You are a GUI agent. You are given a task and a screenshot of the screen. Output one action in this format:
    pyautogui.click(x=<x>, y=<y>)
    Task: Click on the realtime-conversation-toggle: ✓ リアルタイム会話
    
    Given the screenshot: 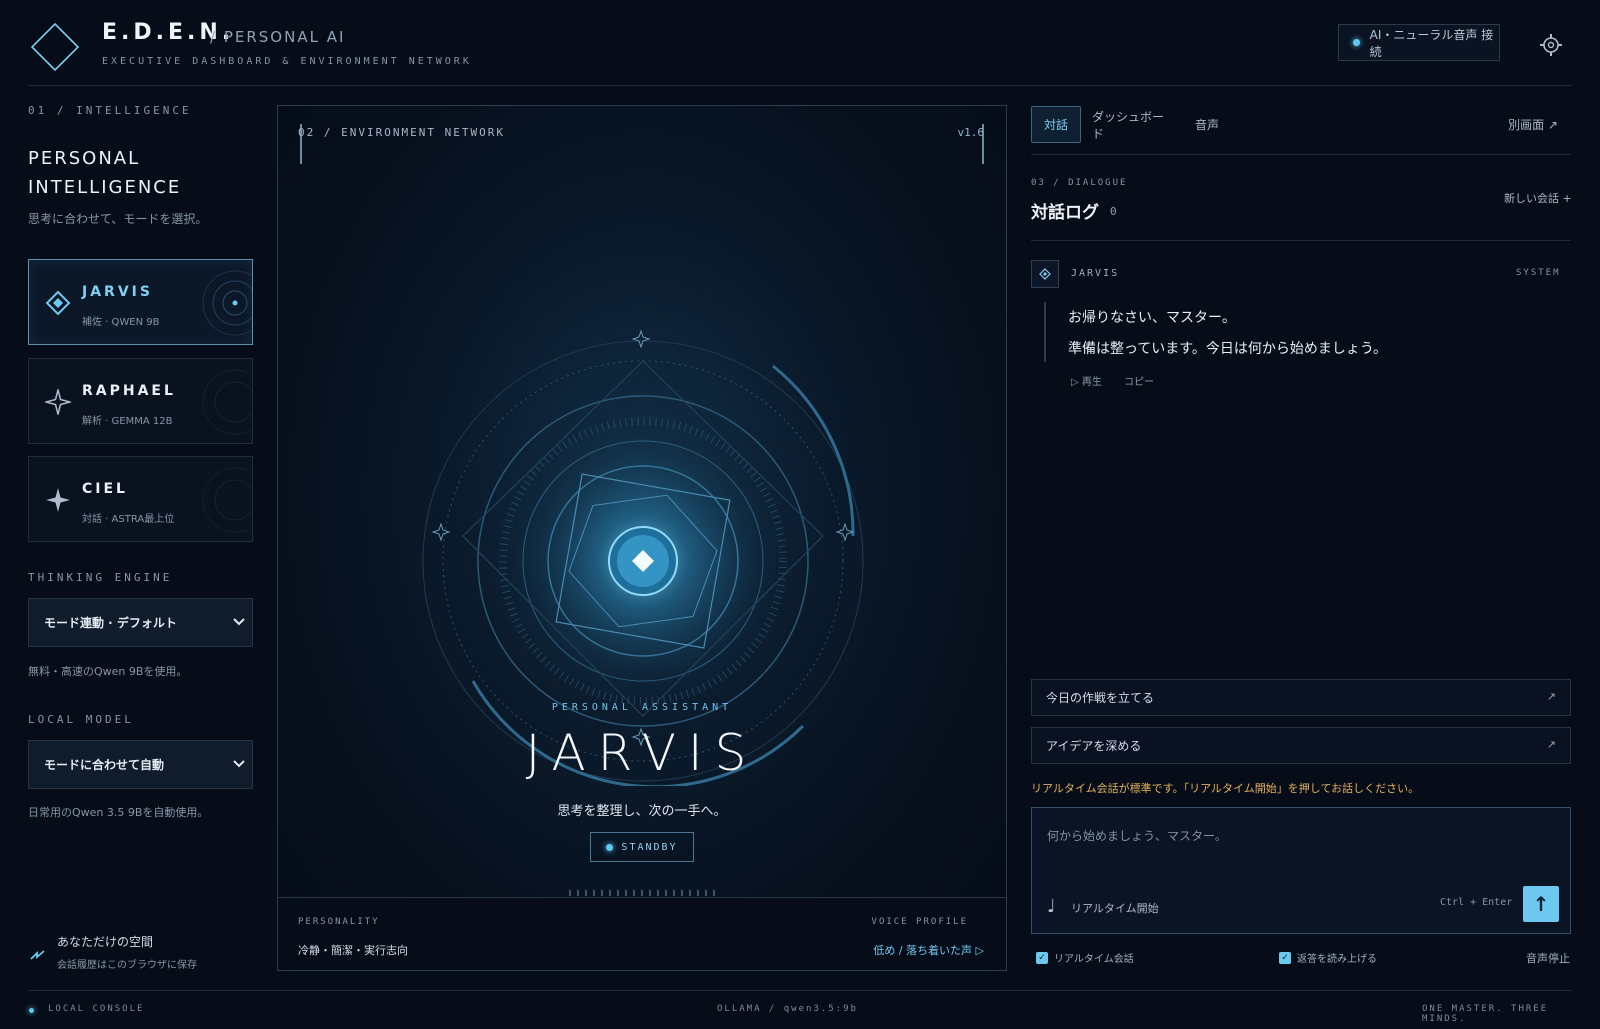 What is the action you would take?
    pyautogui.click(x=1085, y=957)
    